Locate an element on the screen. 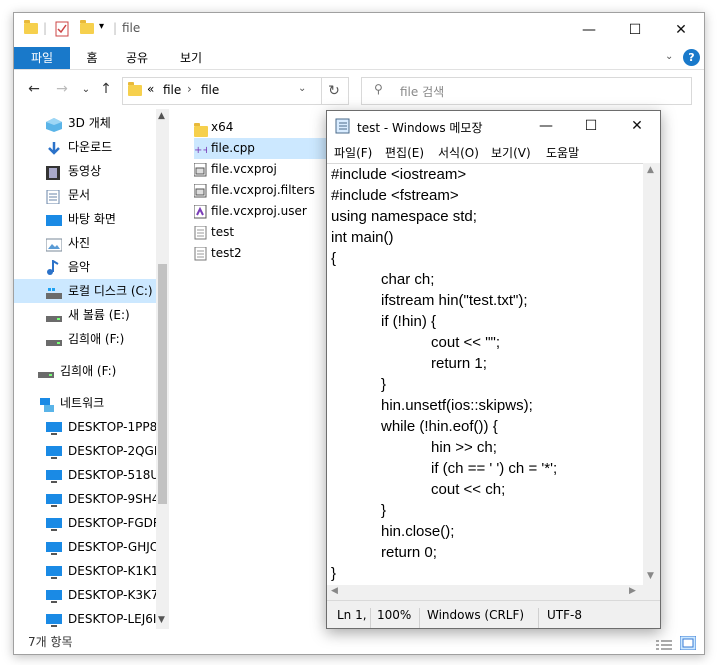 This screenshot has width=717, height=665. network-item: DESKTOP-9SH4 is located at coordinates (85, 499).